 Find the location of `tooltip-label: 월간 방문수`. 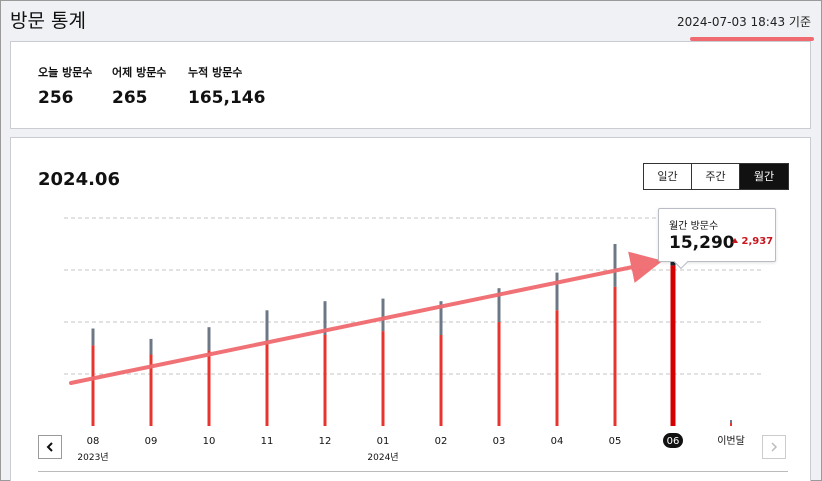

tooltip-label: 월간 방문수 is located at coordinates (694, 226).